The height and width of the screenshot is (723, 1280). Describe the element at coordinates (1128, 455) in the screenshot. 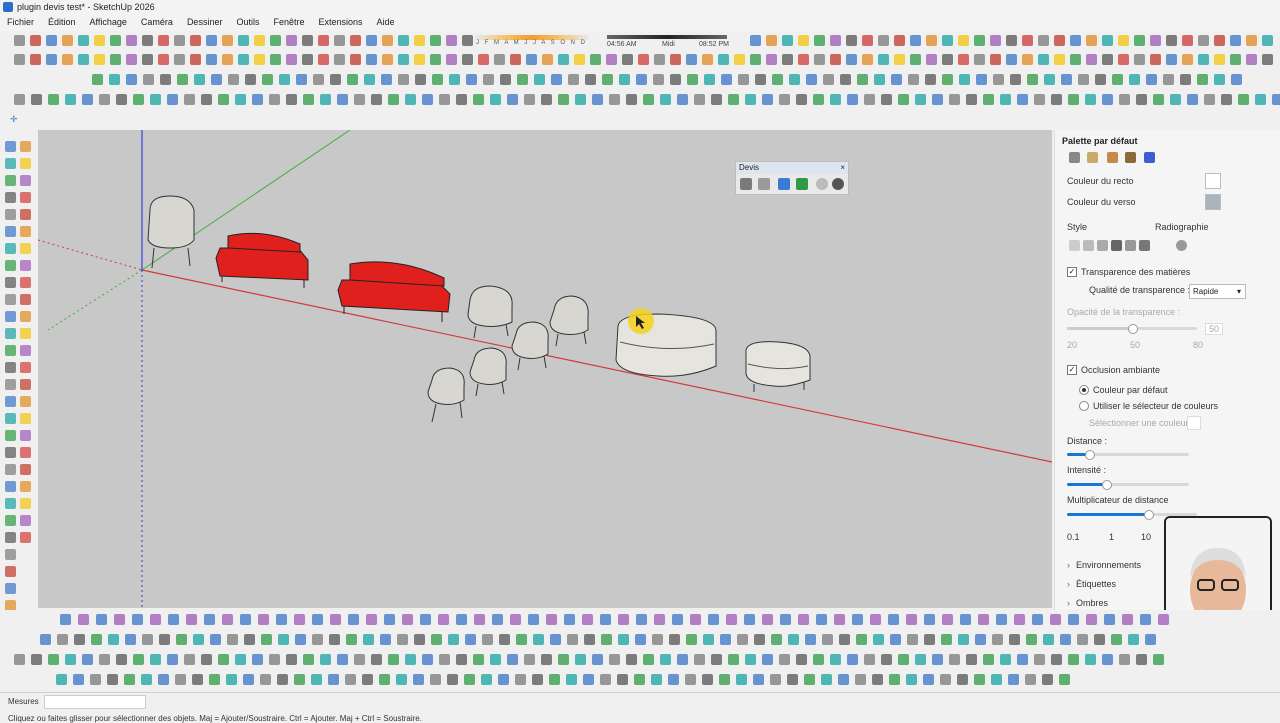

I see `distance-slider` at that location.